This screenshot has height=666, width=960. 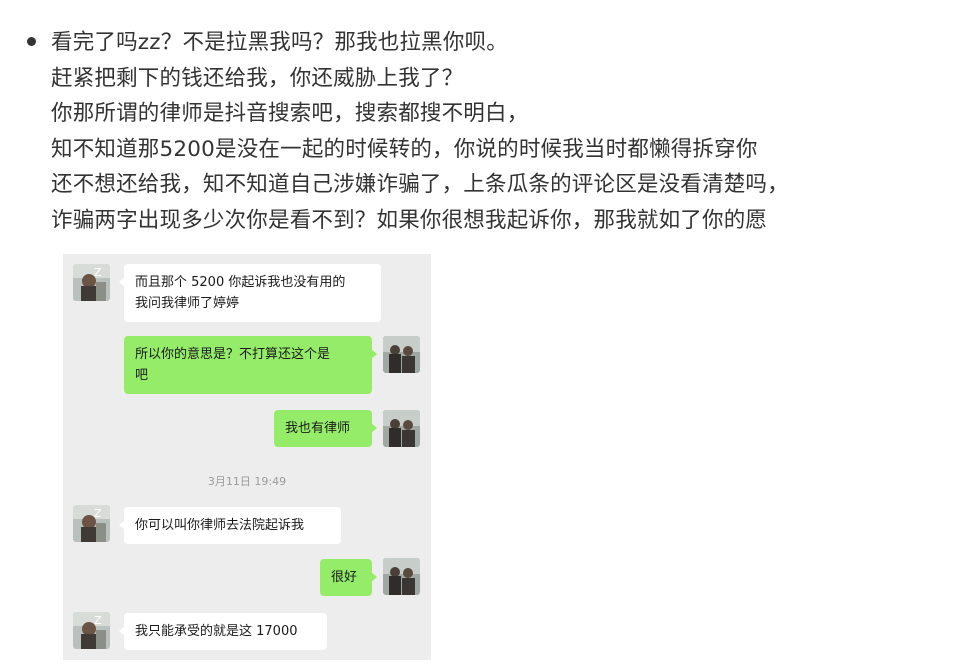 I want to click on post-line: 你那所谓的律师是抖音搜索吧，搜索都搜不明白，, so click(x=290, y=113).